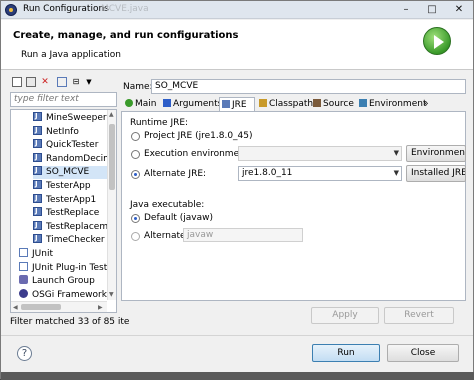 The image size is (474, 380). I want to click on tree-item: RandomDecimal, so click(74, 158).